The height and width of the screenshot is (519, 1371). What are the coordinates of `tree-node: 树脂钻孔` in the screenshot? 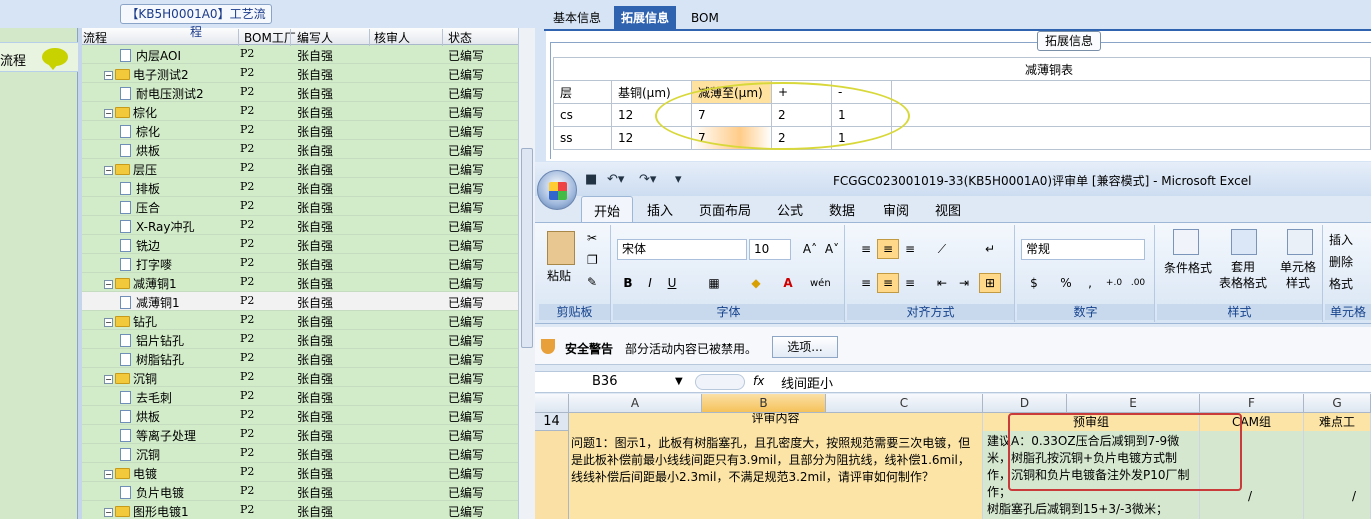 It's located at (152, 359).